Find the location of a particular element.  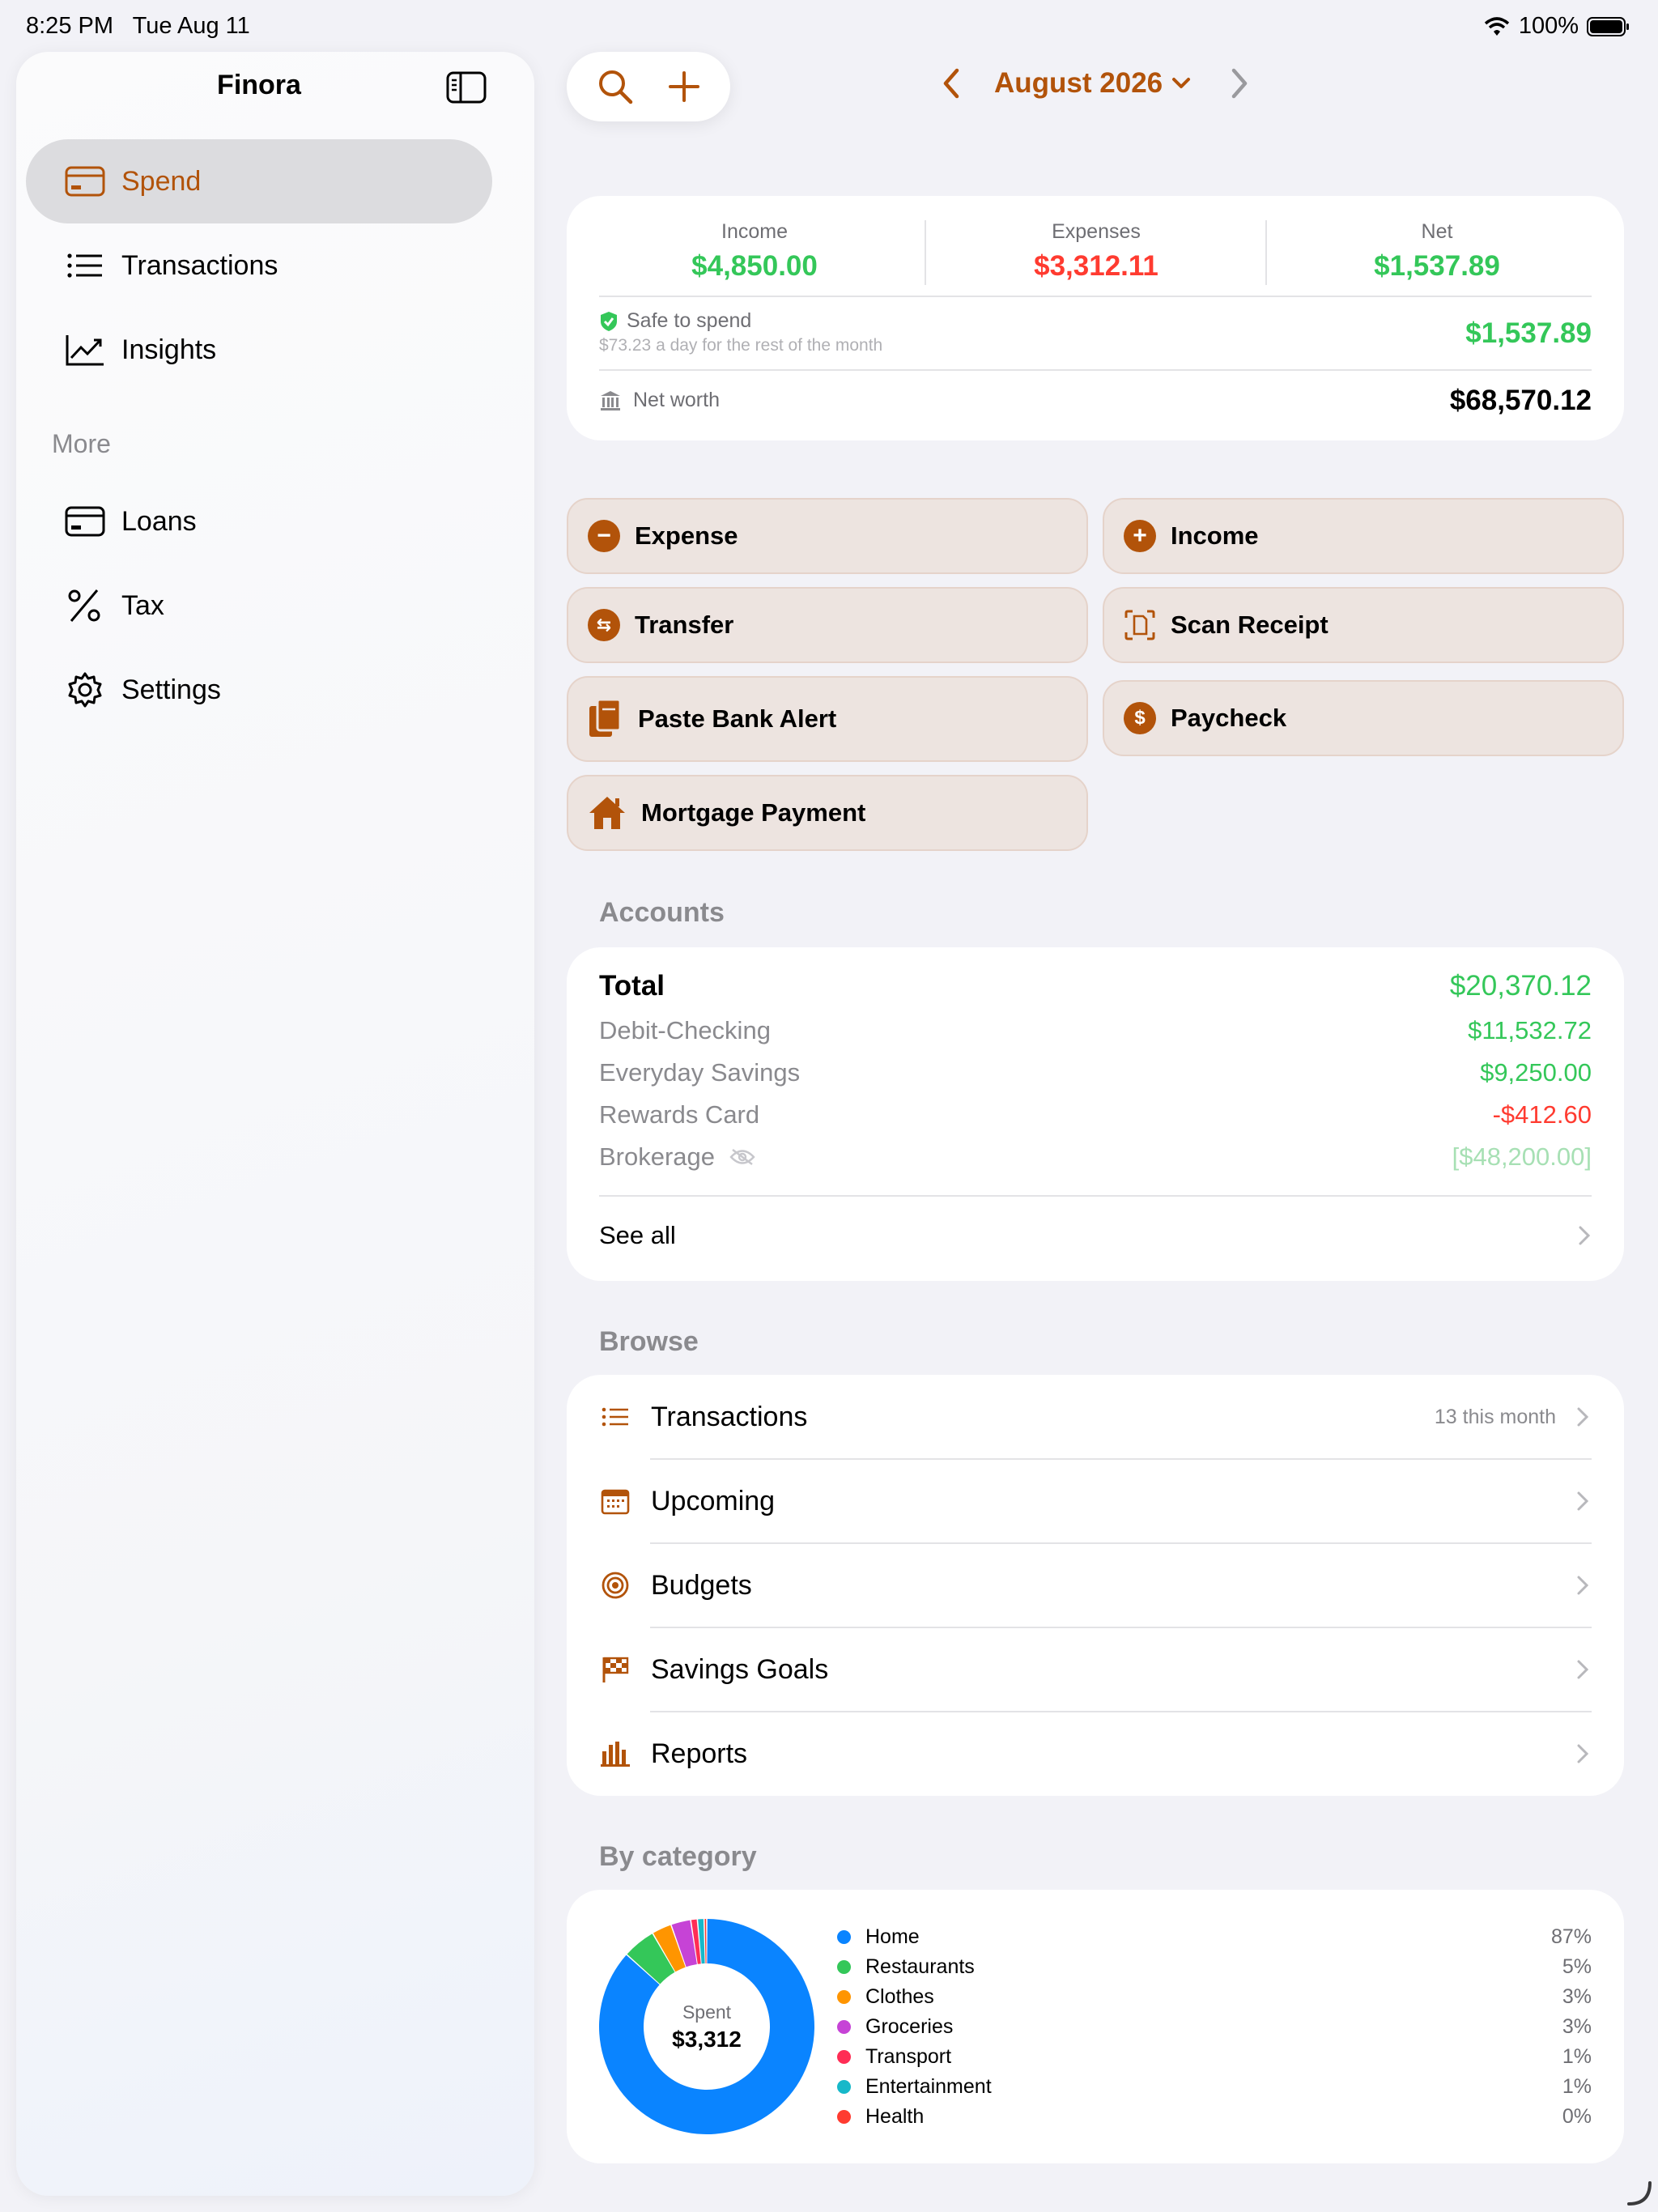

accounts-total-row: Total $20,370.12 is located at coordinates (1095, 986).